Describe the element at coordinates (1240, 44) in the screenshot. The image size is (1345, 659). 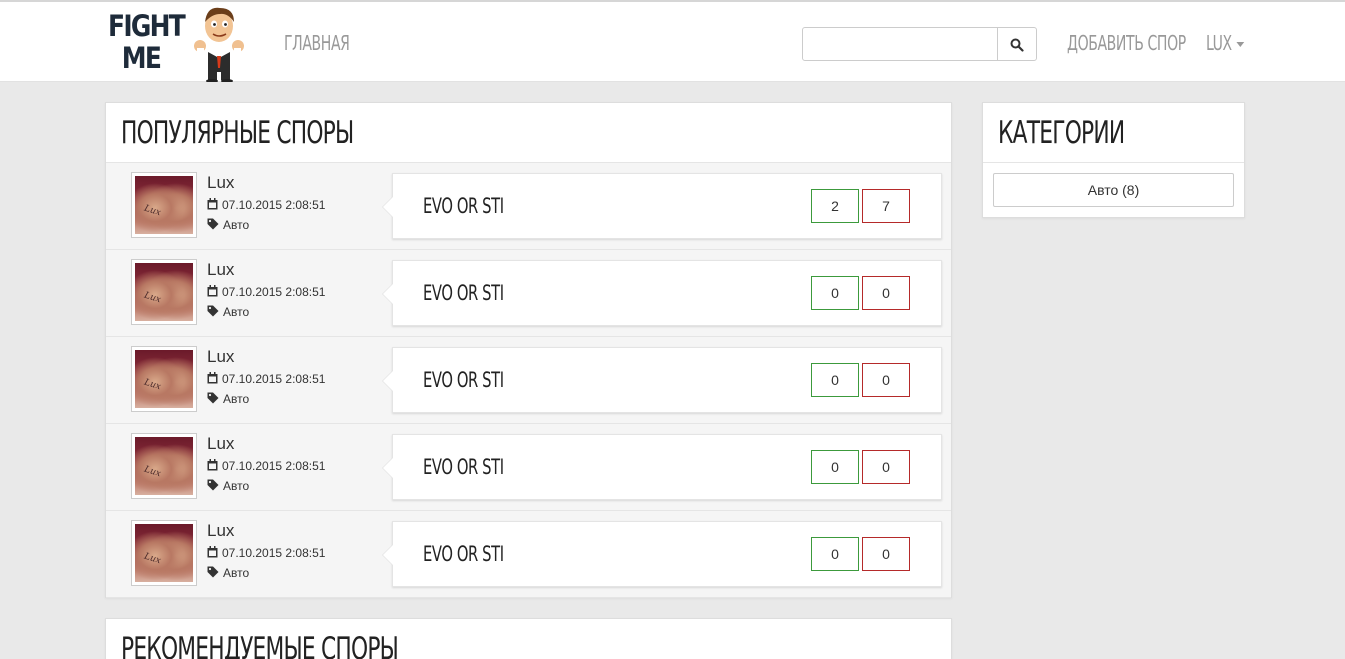
I see `chevron-down-icon` at that location.